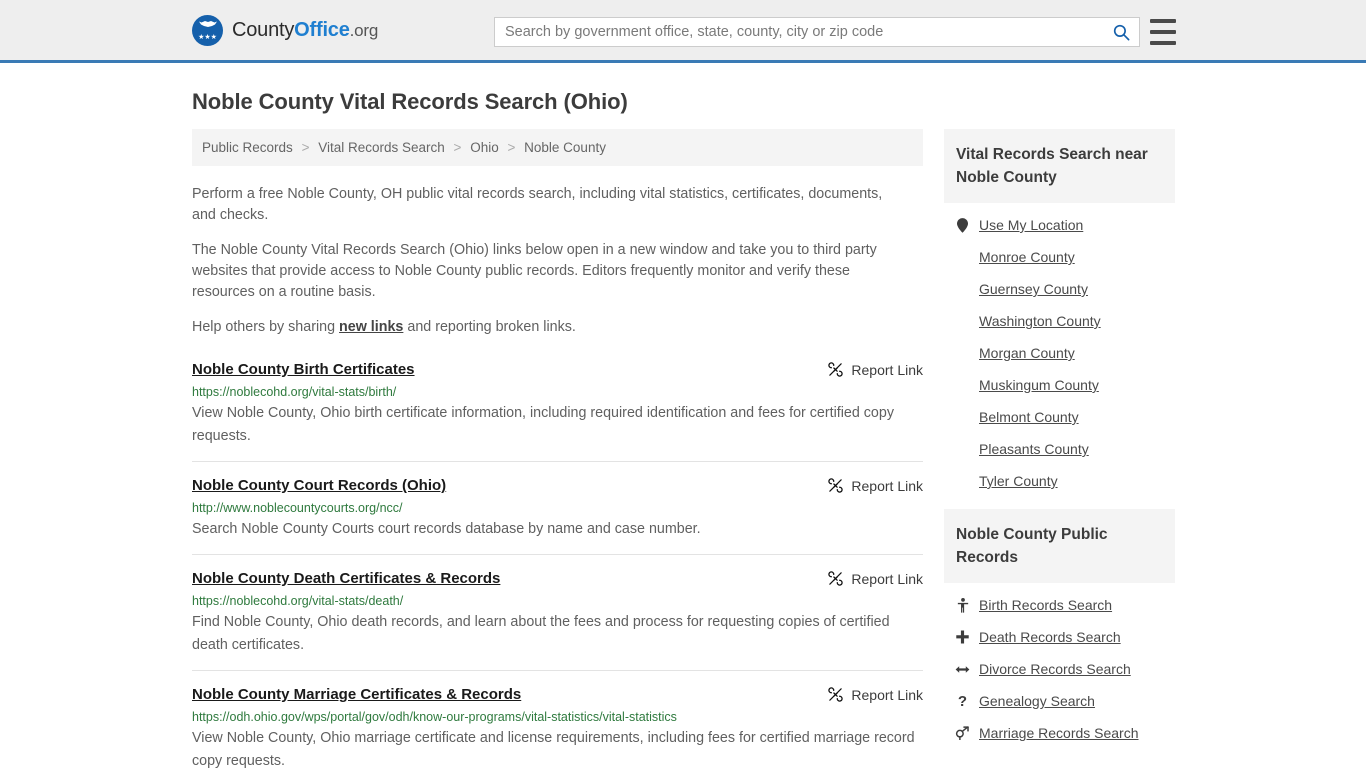 This screenshot has height=768, width=1366. I want to click on sidebar-list-item: Morgan County, so click(1059, 353).